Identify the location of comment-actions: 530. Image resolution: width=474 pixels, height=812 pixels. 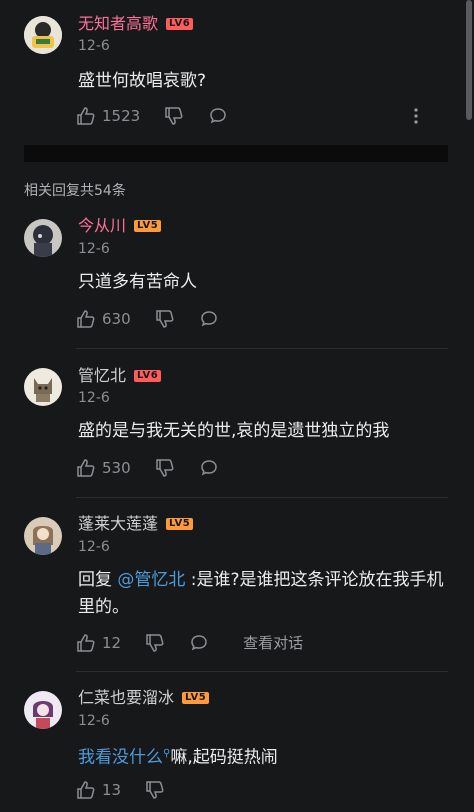
(159, 468).